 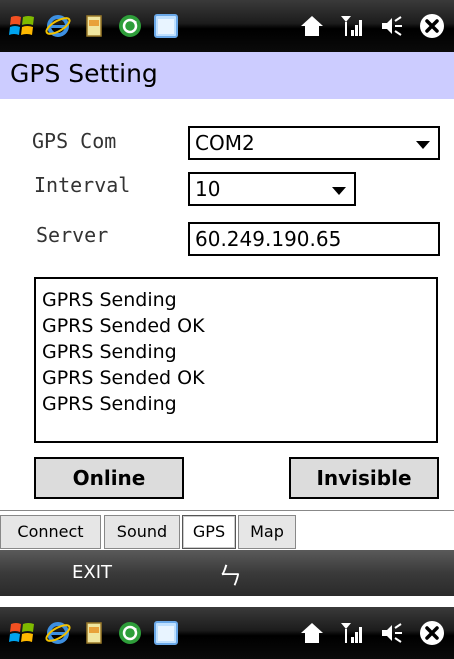 What do you see at coordinates (227, 26) in the screenshot?
I see `status-bar-top` at bounding box center [227, 26].